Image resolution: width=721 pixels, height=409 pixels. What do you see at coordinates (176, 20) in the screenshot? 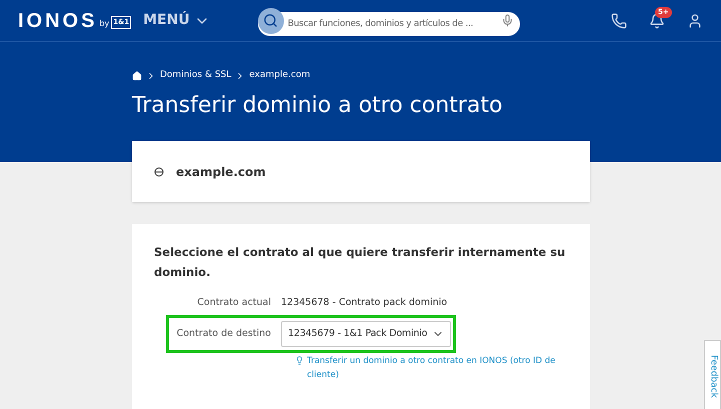
I see `menu-button: MENÚ` at bounding box center [176, 20].